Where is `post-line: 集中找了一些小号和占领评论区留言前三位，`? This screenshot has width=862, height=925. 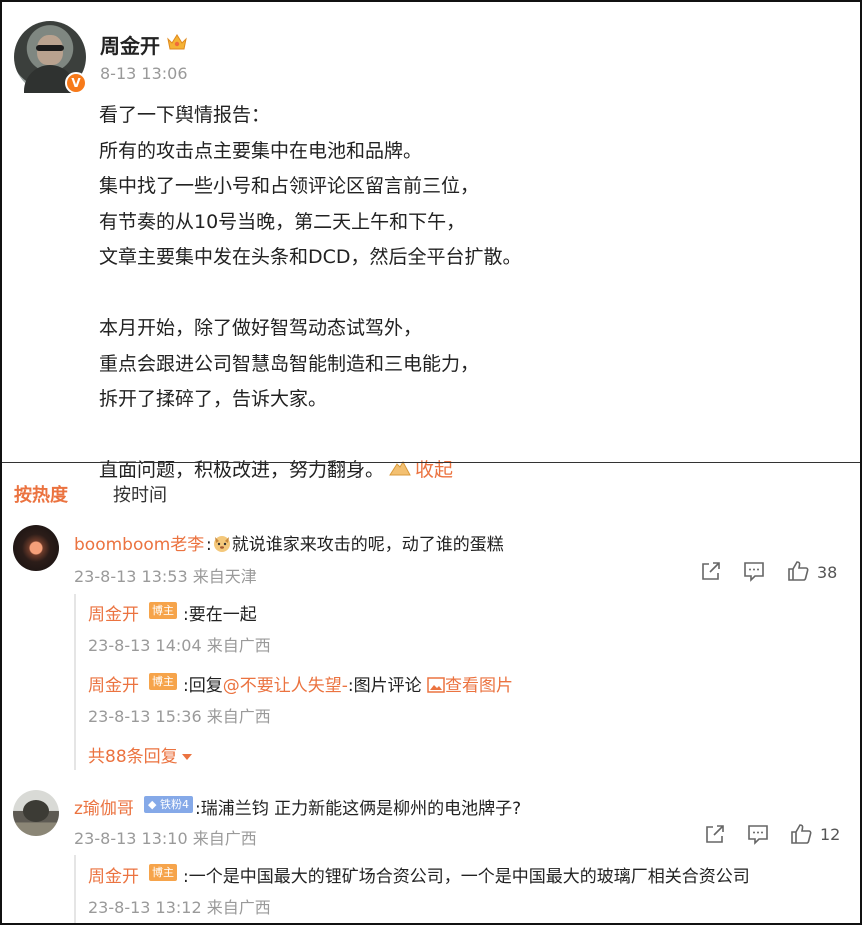 post-line: 集中找了一些小号和占领评论区留言前三位， is located at coordinates (289, 186).